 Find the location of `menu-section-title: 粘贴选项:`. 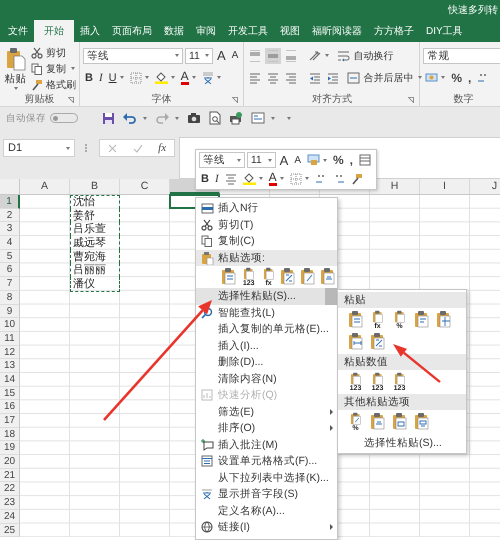

menu-section-title: 粘贴选项: is located at coordinates (241, 257).